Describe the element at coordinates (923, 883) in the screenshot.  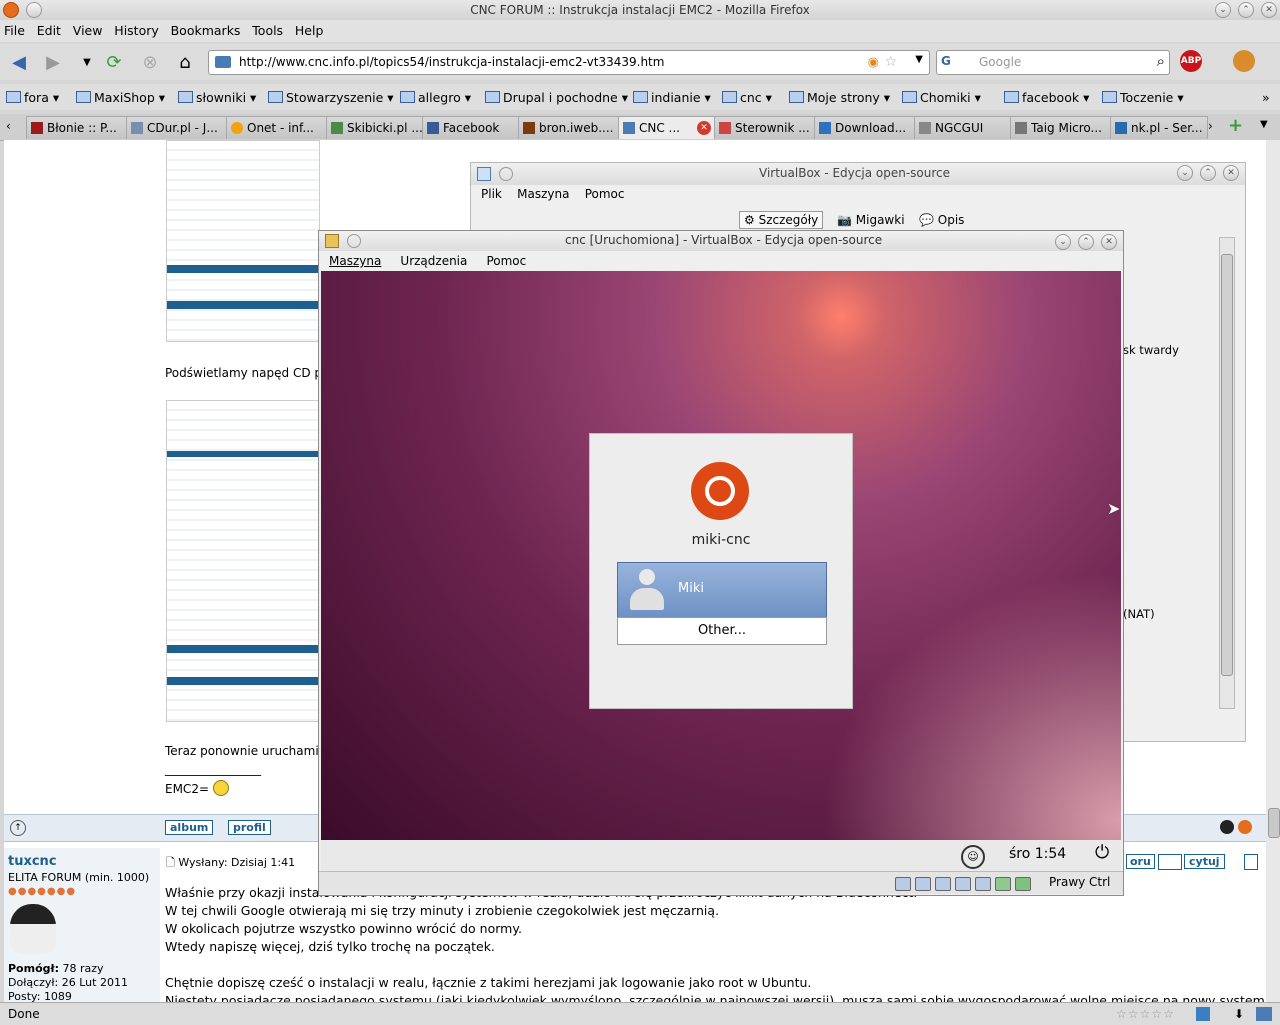
I see `cdrom-icon` at that location.